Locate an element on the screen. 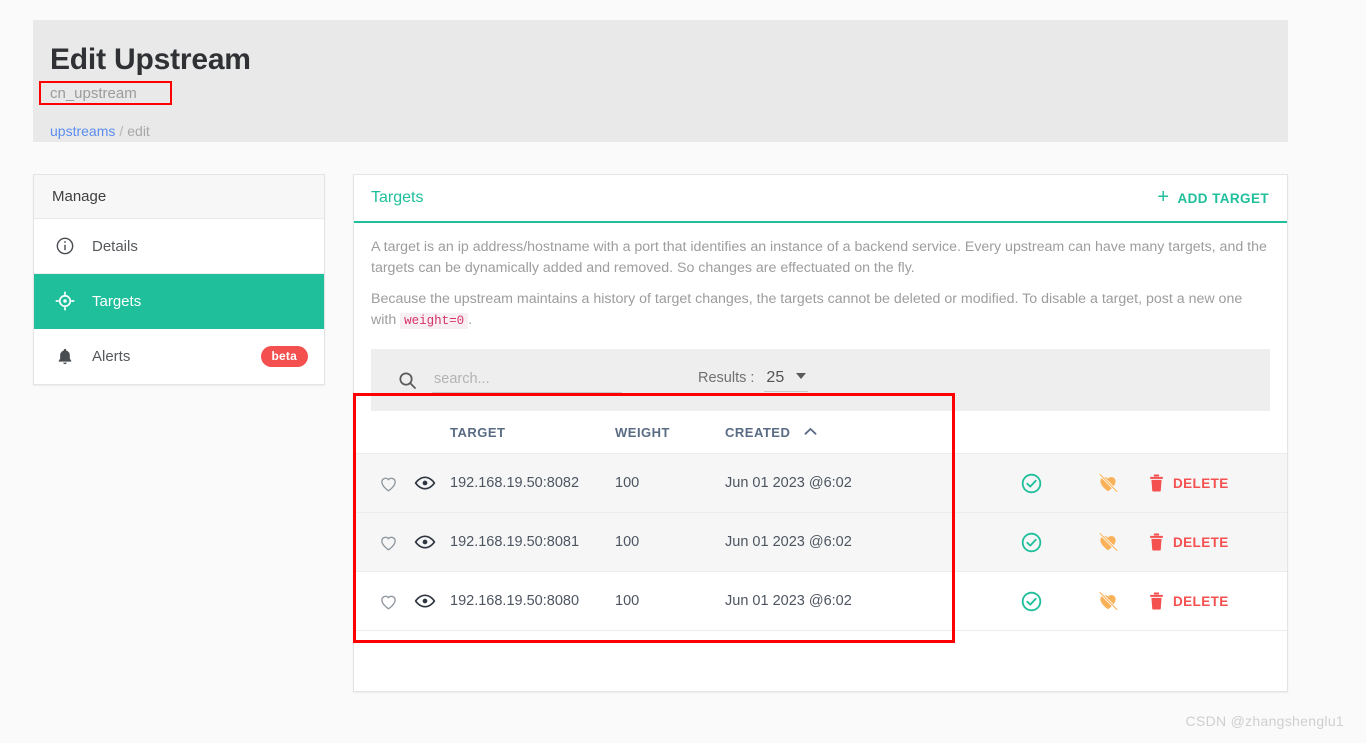 The height and width of the screenshot is (743, 1366). column-header-delete is located at coordinates (1218, 433).